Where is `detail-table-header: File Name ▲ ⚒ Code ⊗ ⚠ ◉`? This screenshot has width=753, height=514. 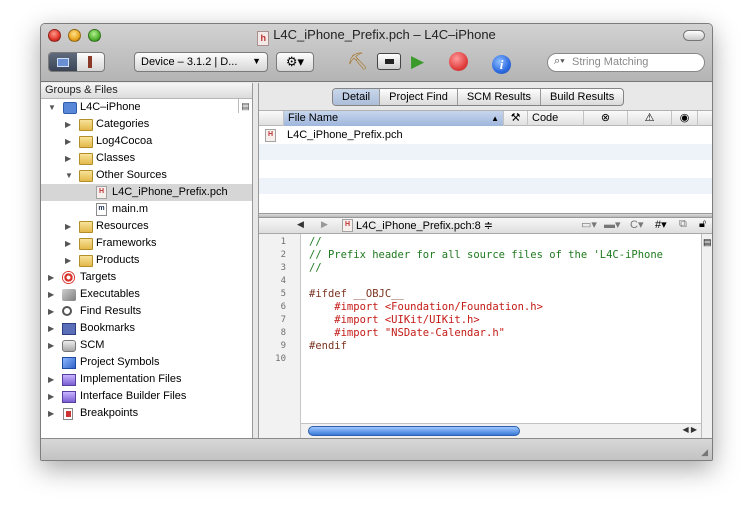
detail-table-header: File Name ▲ ⚒ Code ⊗ ⚠ ◉ is located at coordinates (485, 118).